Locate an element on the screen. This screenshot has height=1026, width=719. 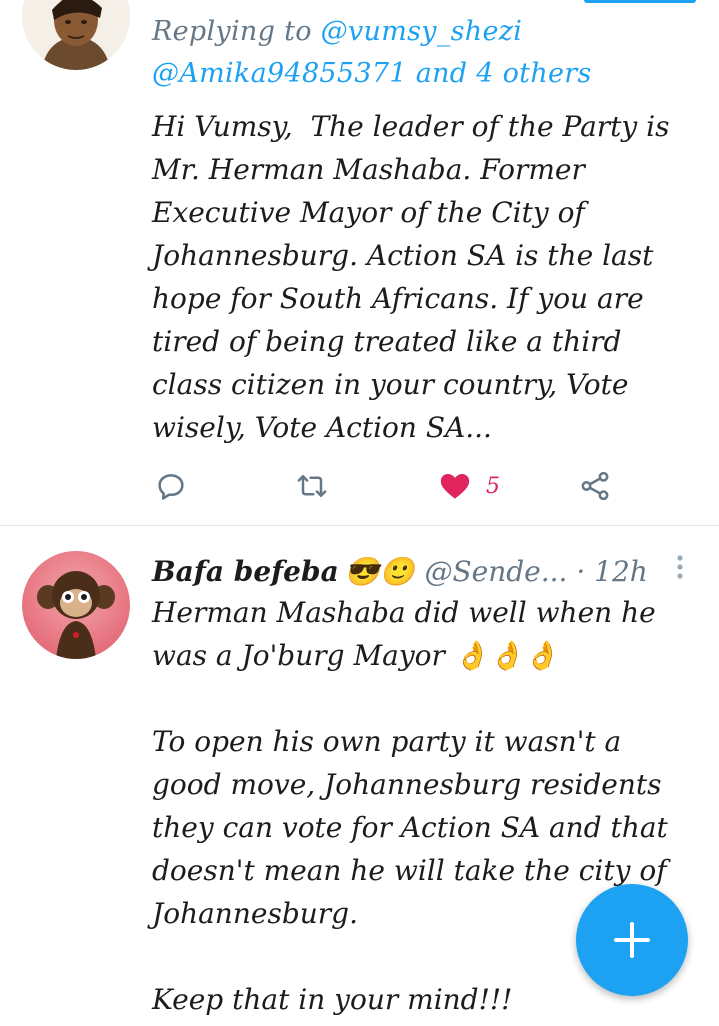
reply-mentions-link: @Amika94855371 and 4 others is located at coordinates (372, 73).